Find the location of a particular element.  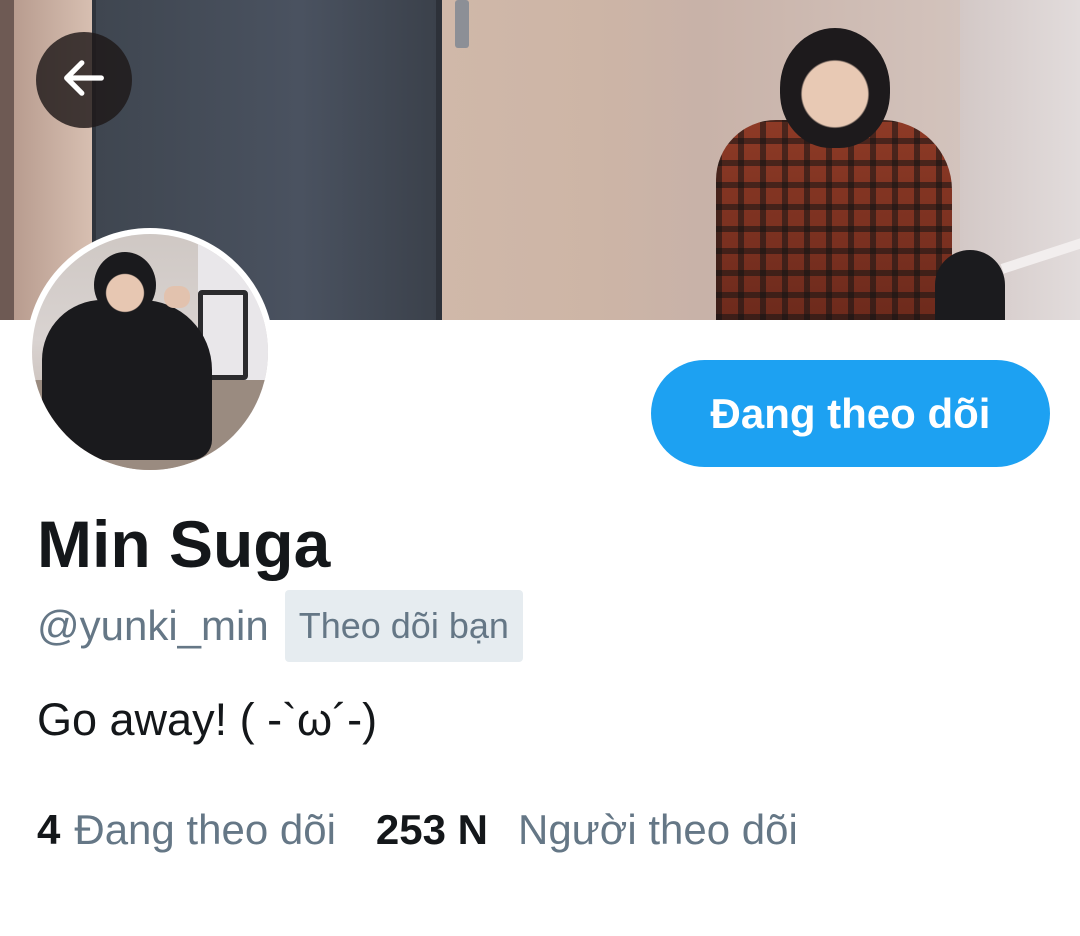

banner-person-knee is located at coordinates (970, 285).